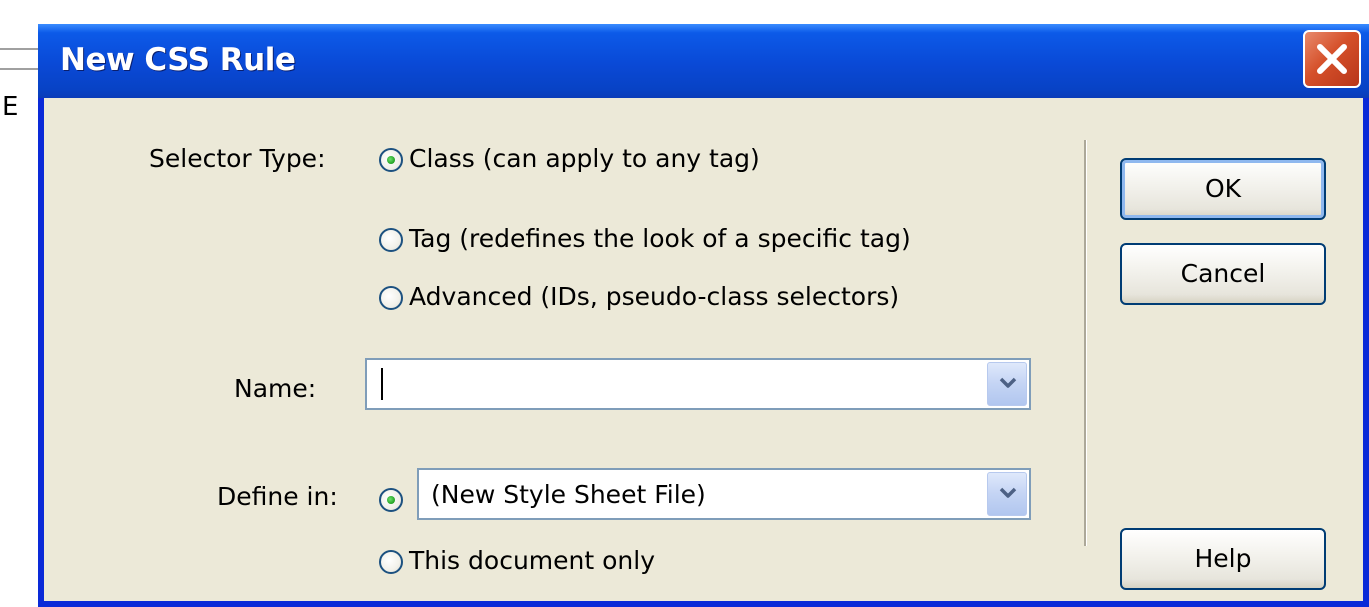  Describe the element at coordinates (391, 240) in the screenshot. I see `radio-tag` at that location.